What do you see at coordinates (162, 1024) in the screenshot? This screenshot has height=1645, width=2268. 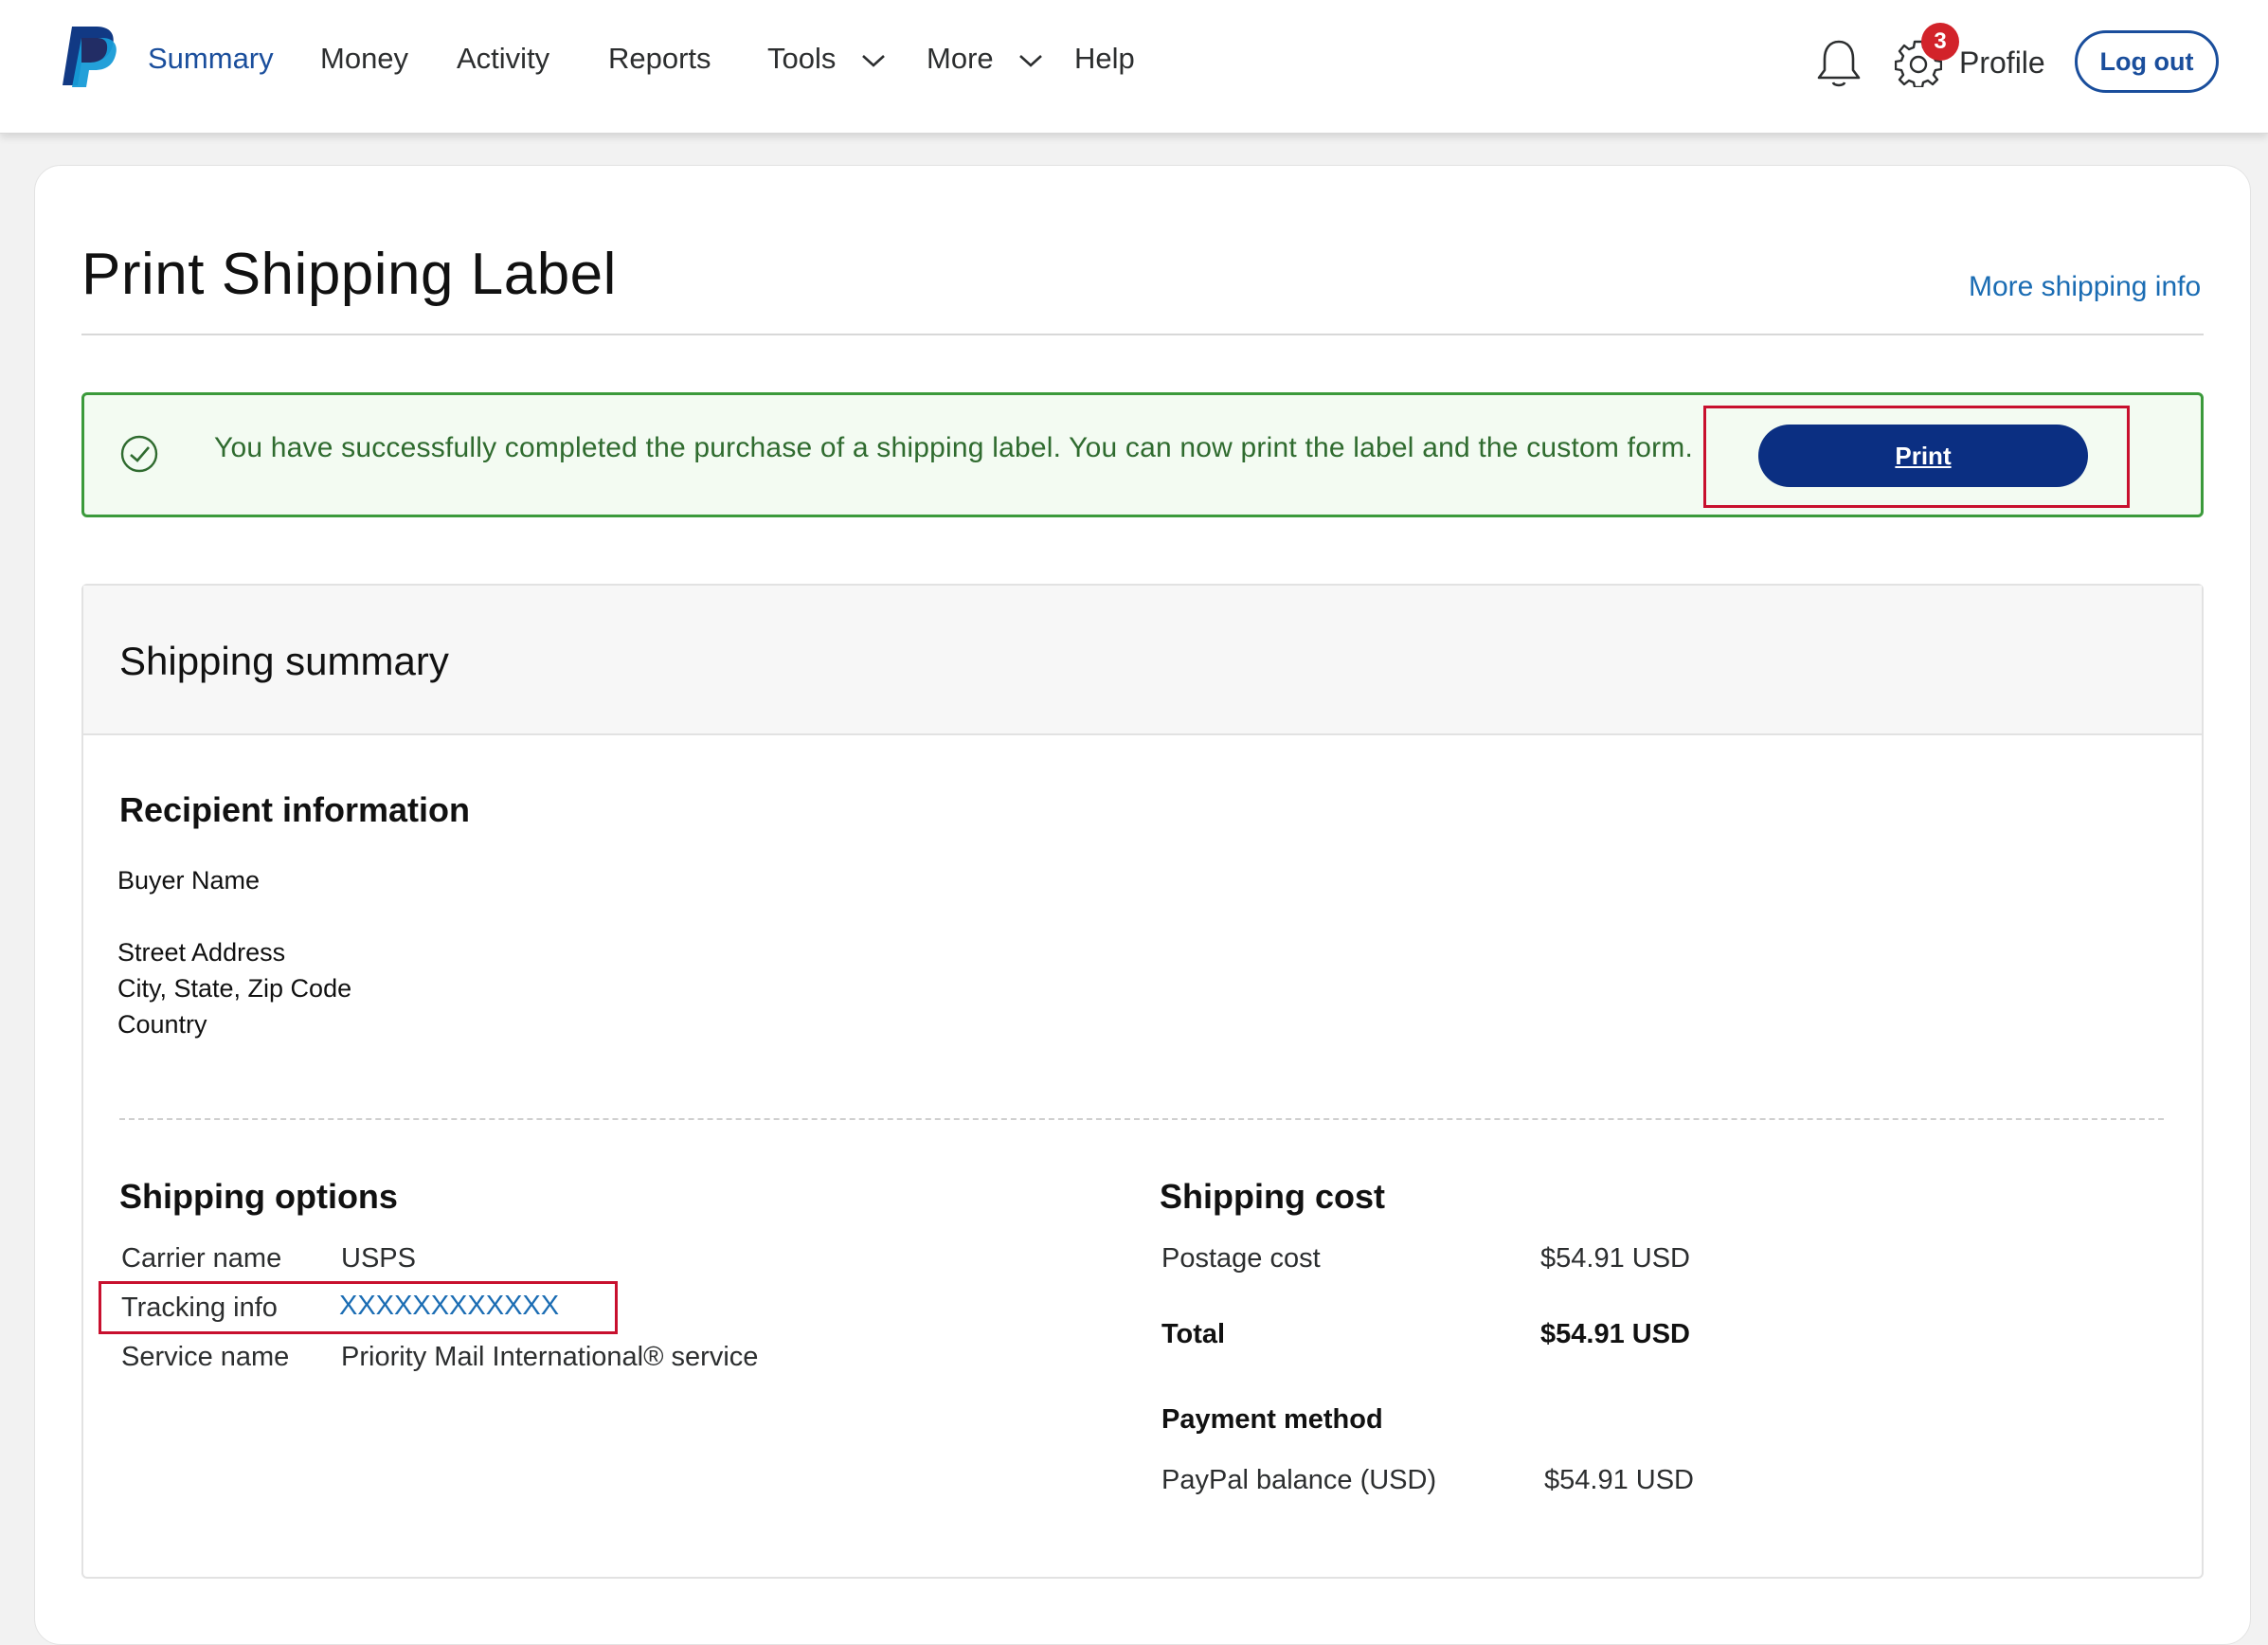 I see `recipient-country: Country` at bounding box center [162, 1024].